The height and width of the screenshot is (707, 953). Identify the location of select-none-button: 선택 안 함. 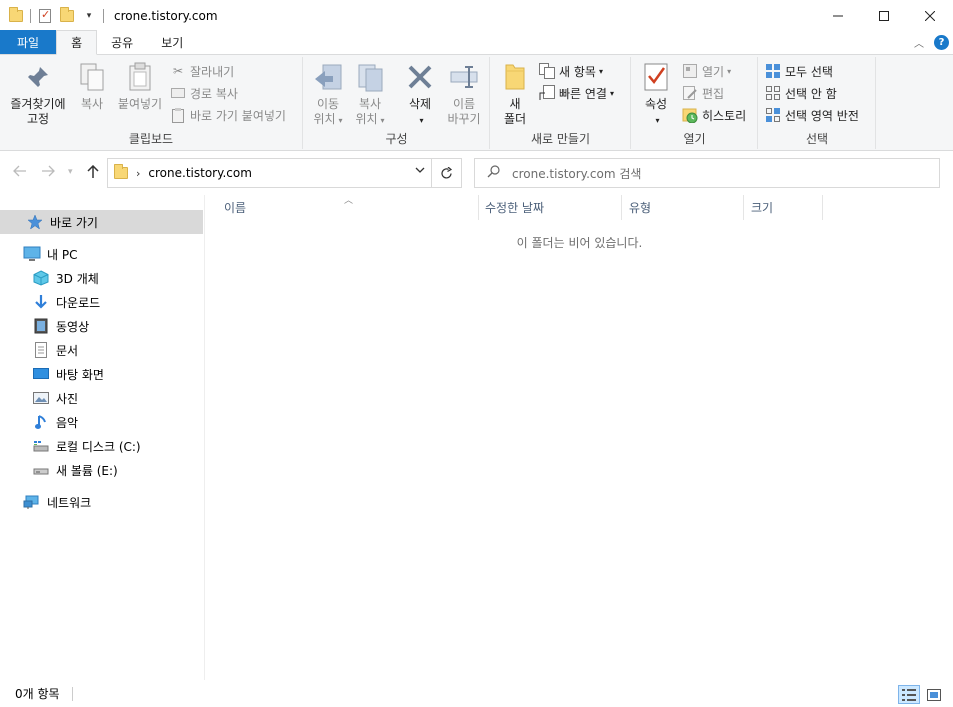
(801, 93).